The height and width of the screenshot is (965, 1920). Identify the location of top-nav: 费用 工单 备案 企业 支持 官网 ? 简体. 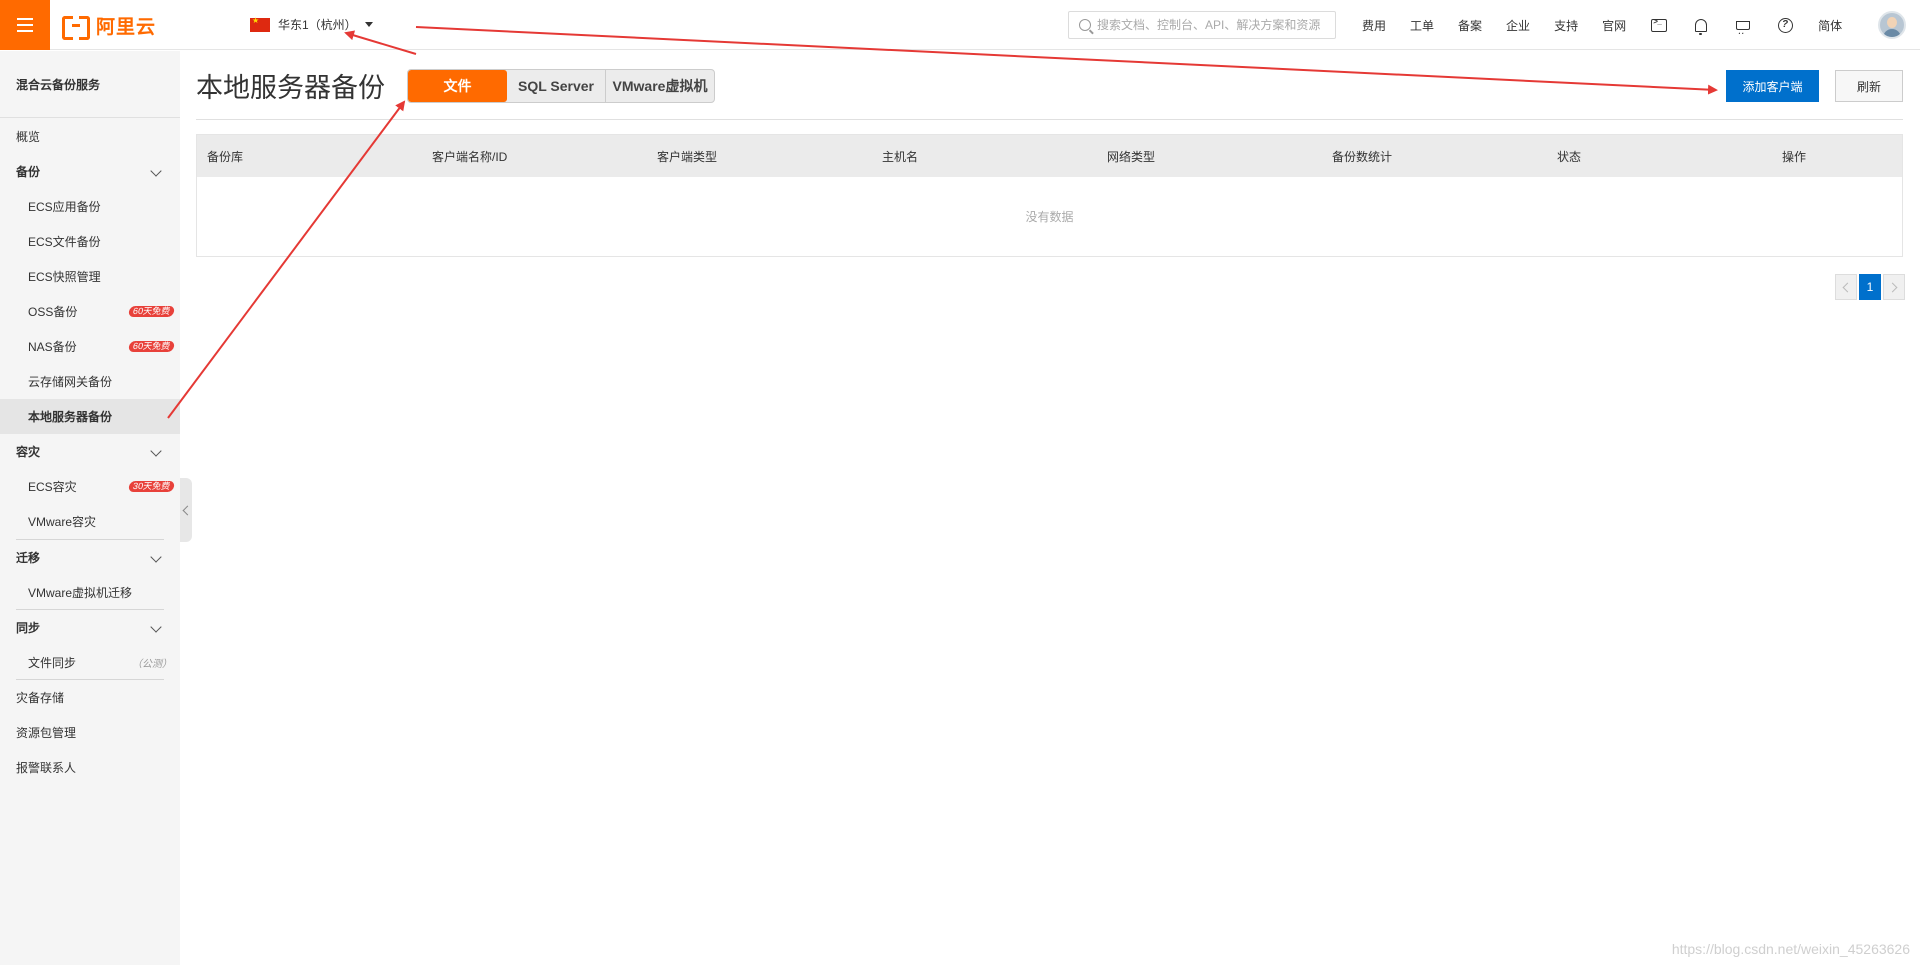
(1602, 25).